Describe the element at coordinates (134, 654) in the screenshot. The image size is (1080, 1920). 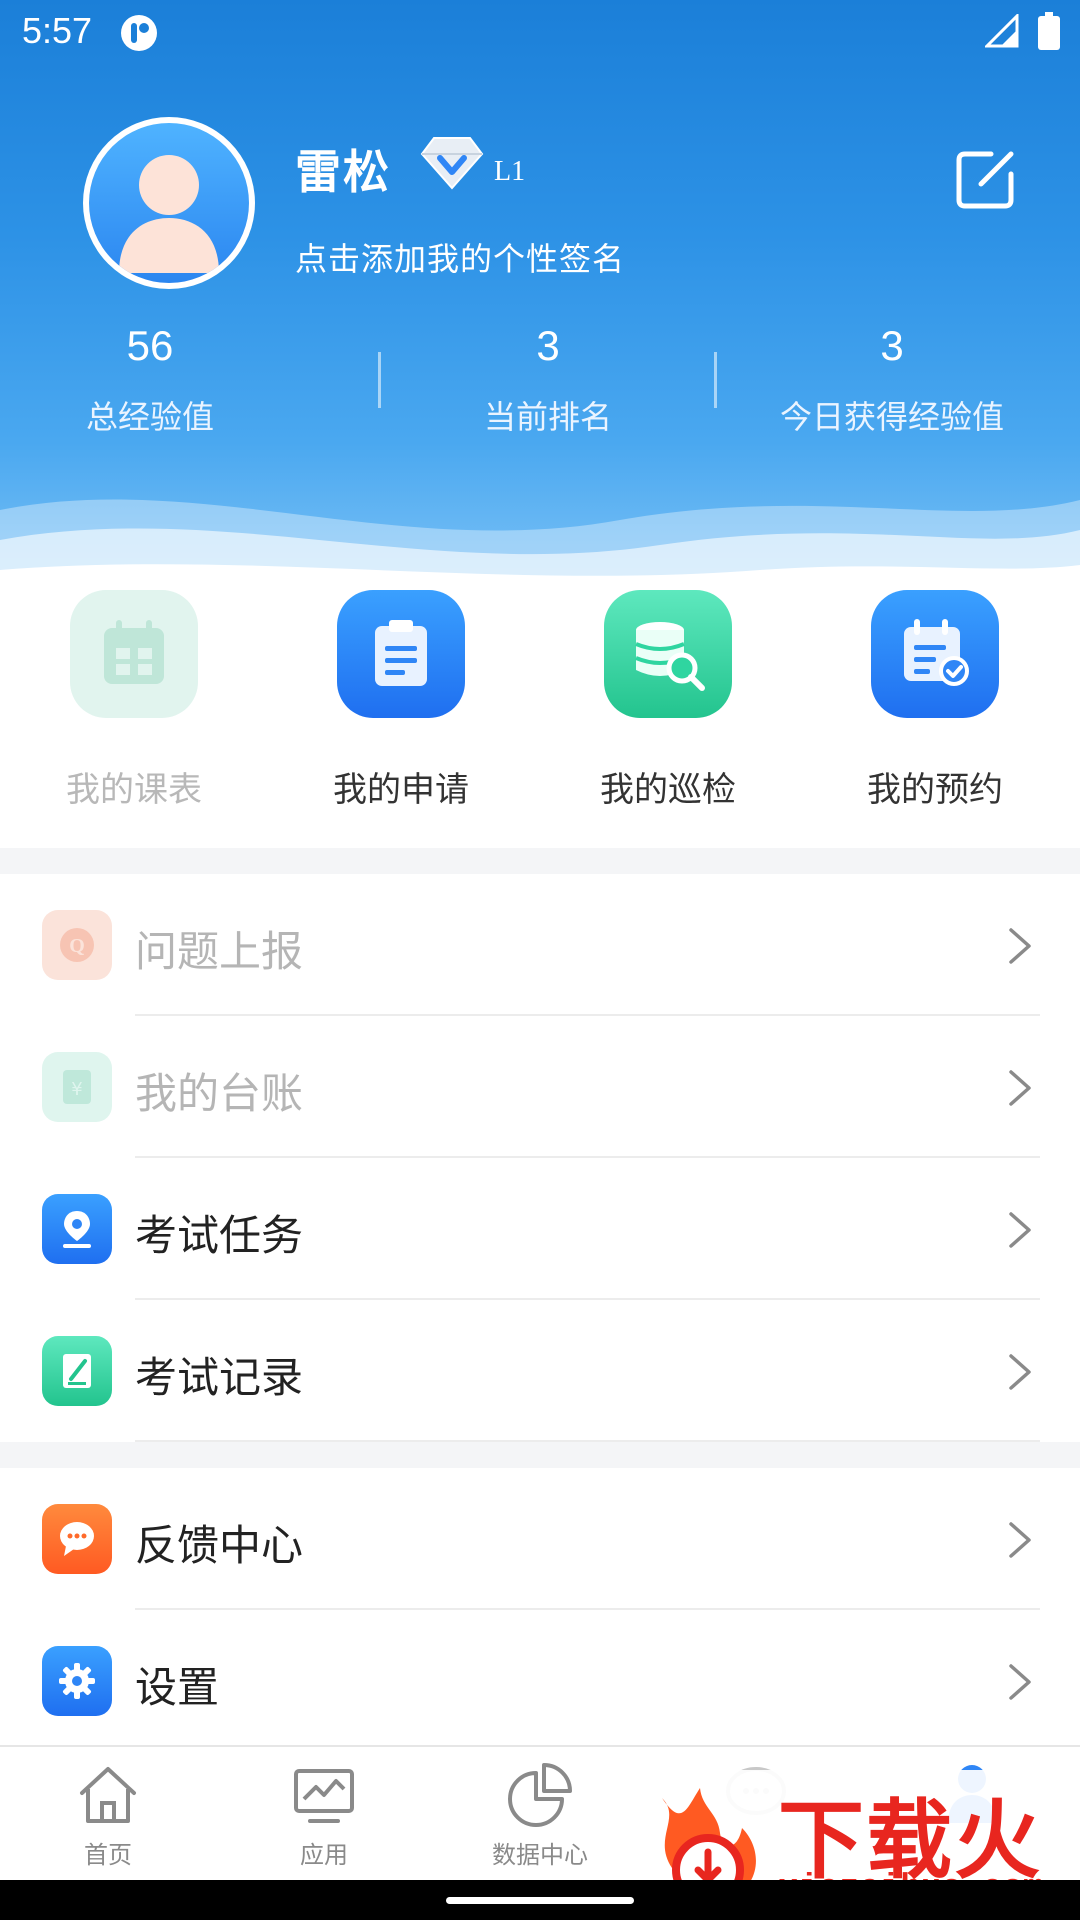
I see `calendar-icon` at that location.